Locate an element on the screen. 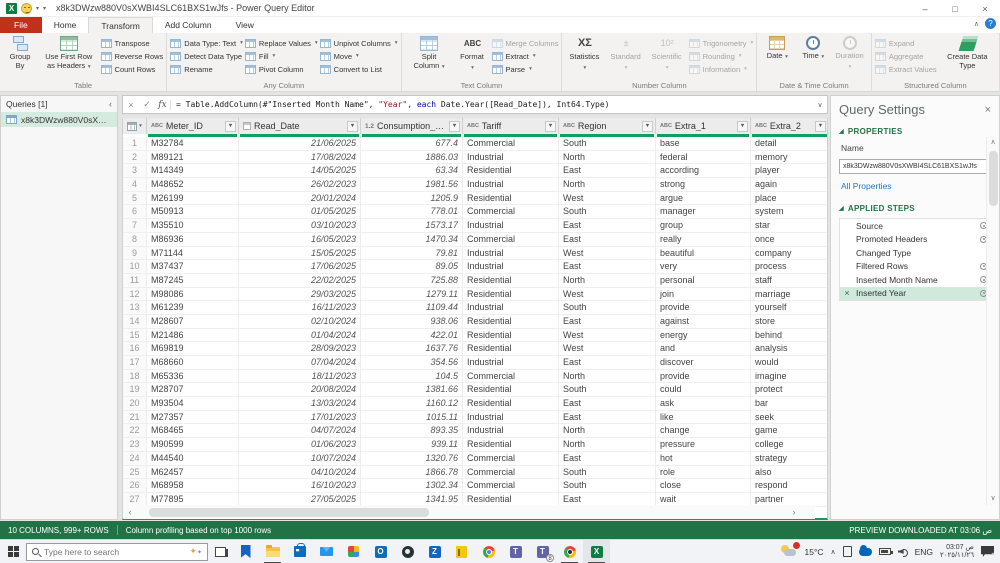 The image size is (1000, 563). split-column-button: Split Column ▾ is located at coordinates (429, 53).